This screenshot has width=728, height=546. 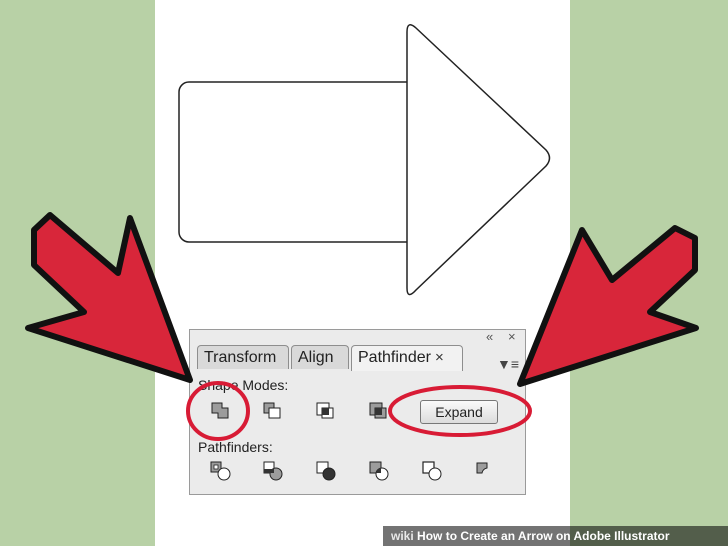 I want to click on watermark-brand: wiki, so click(x=402, y=536).